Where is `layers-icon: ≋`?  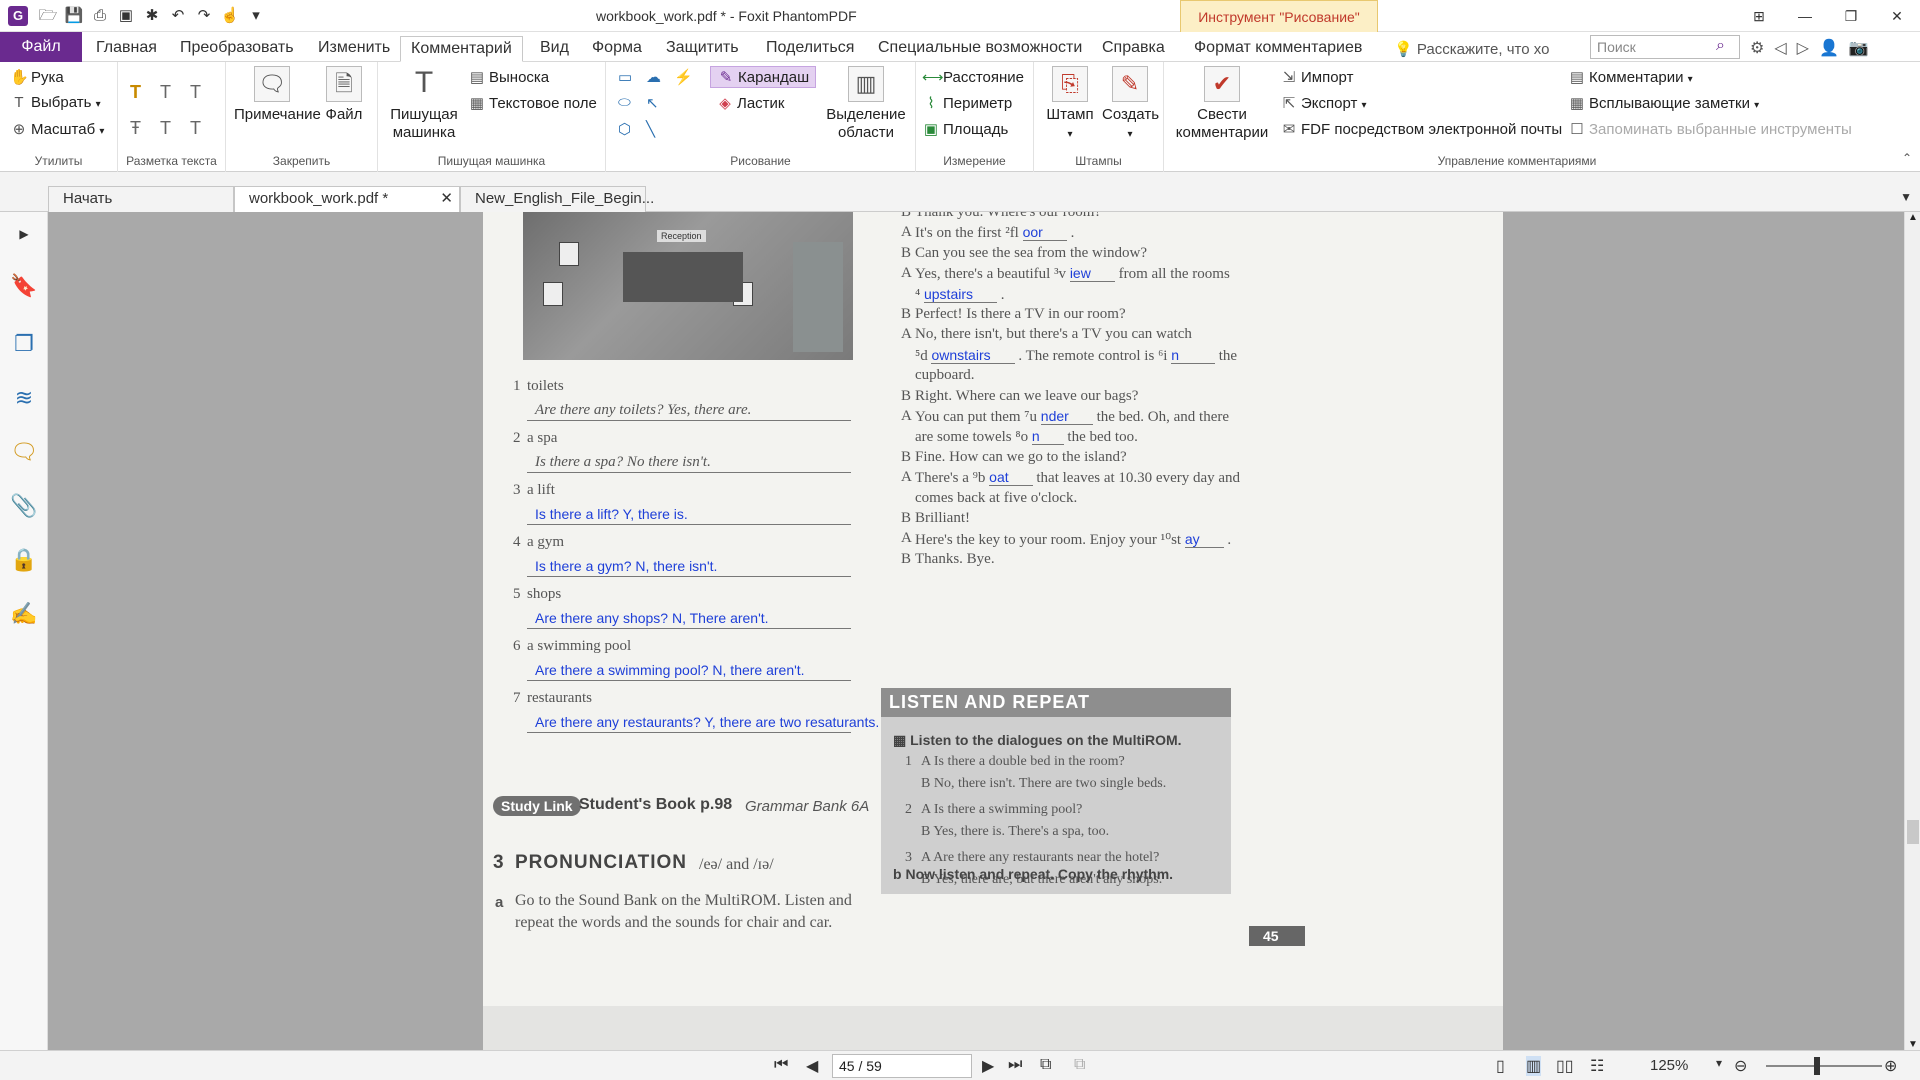 layers-icon: ≋ is located at coordinates (24, 398).